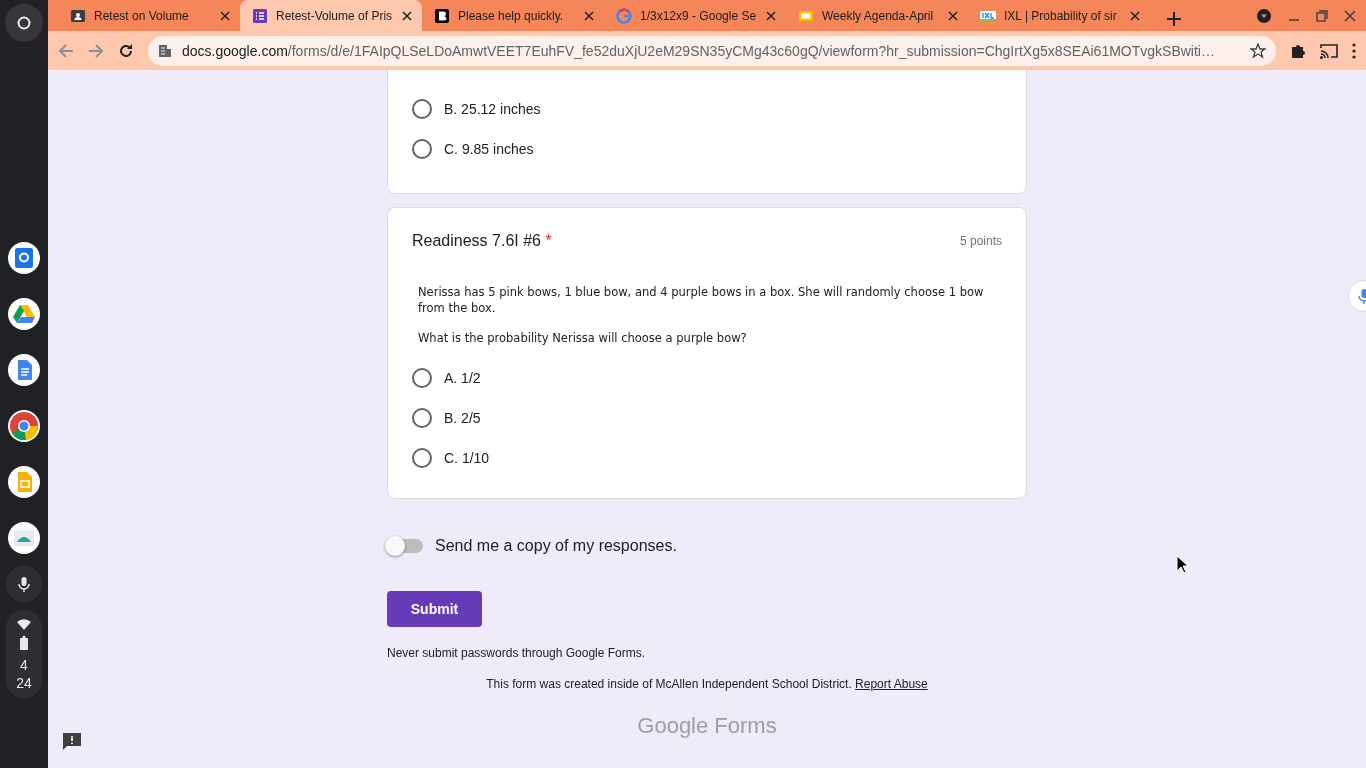 This screenshot has width=1366, height=768. I want to click on browser-tab: Retest on Volume, so click(149, 15).